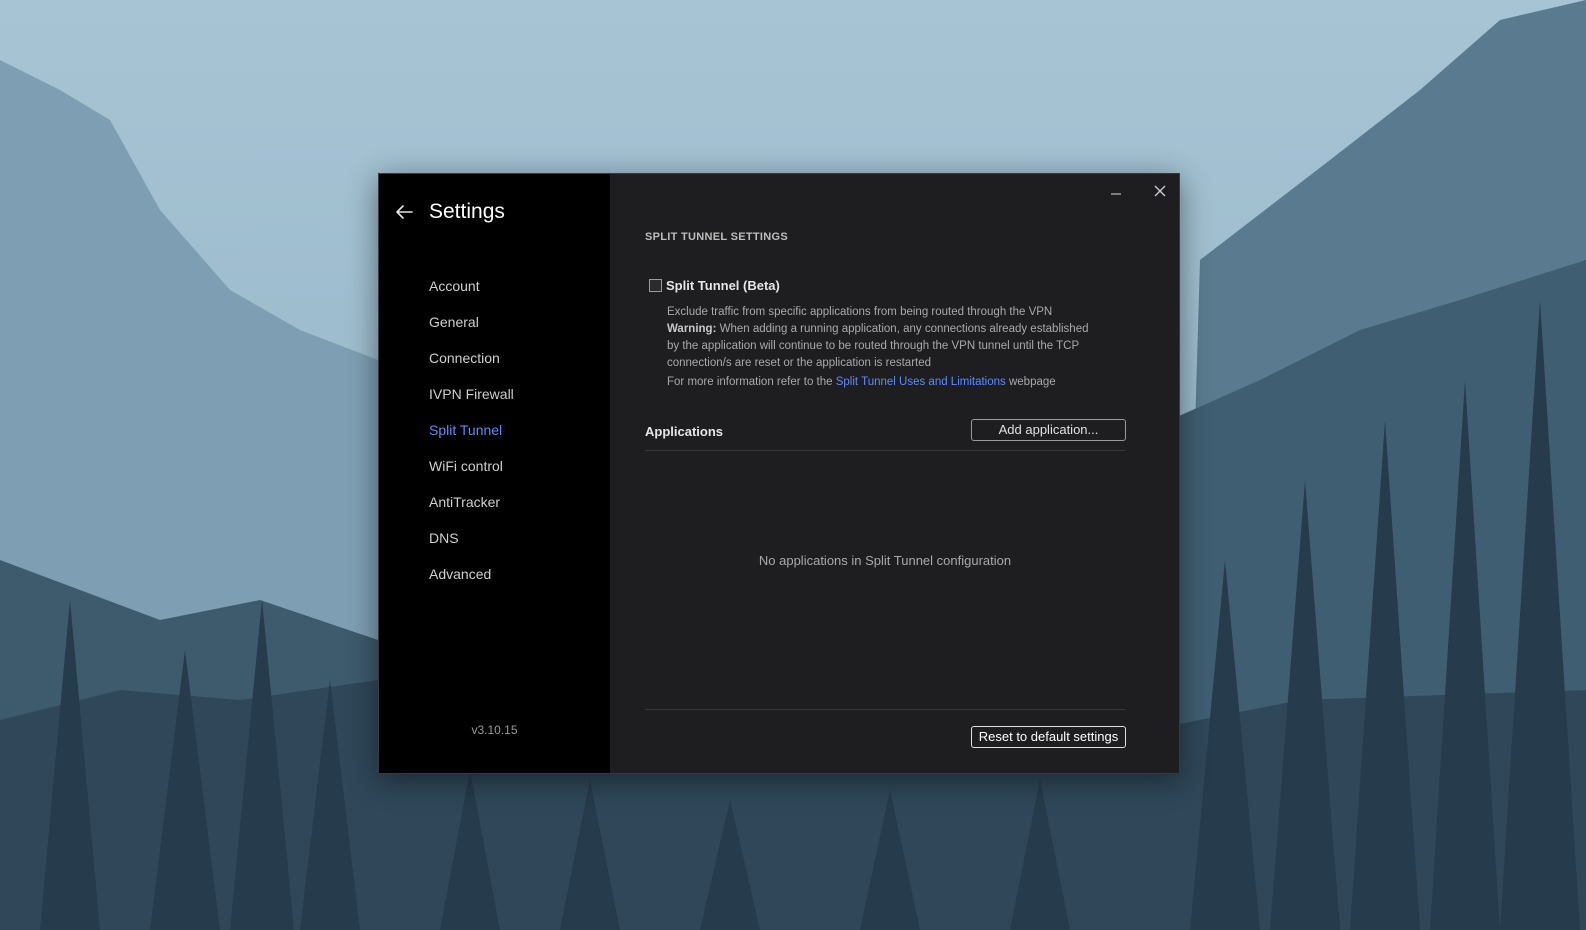 This screenshot has width=1586, height=930. I want to click on sidebar-item-ivpn-firewall: IVPN Firewall, so click(471, 404).